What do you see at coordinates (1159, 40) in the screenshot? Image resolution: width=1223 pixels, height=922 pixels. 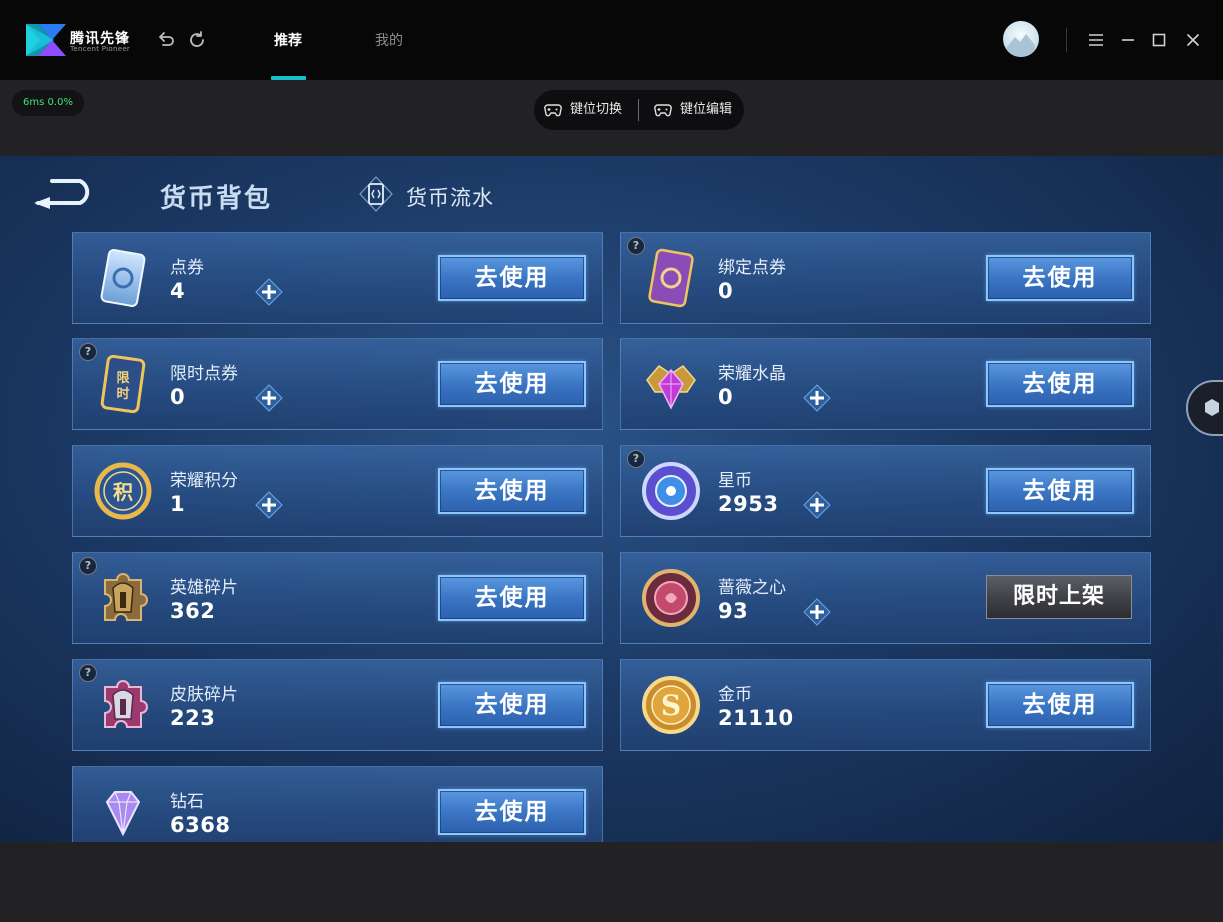 I see `maximize-icon` at bounding box center [1159, 40].